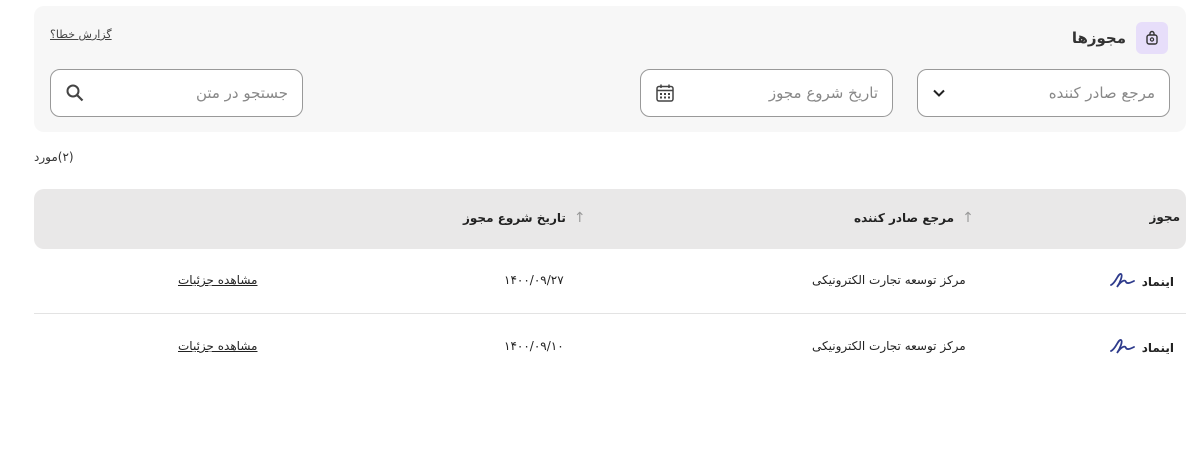 The height and width of the screenshot is (458, 1196). I want to click on header-issuer: ↑ مرجع صادر کننده, so click(914, 218).